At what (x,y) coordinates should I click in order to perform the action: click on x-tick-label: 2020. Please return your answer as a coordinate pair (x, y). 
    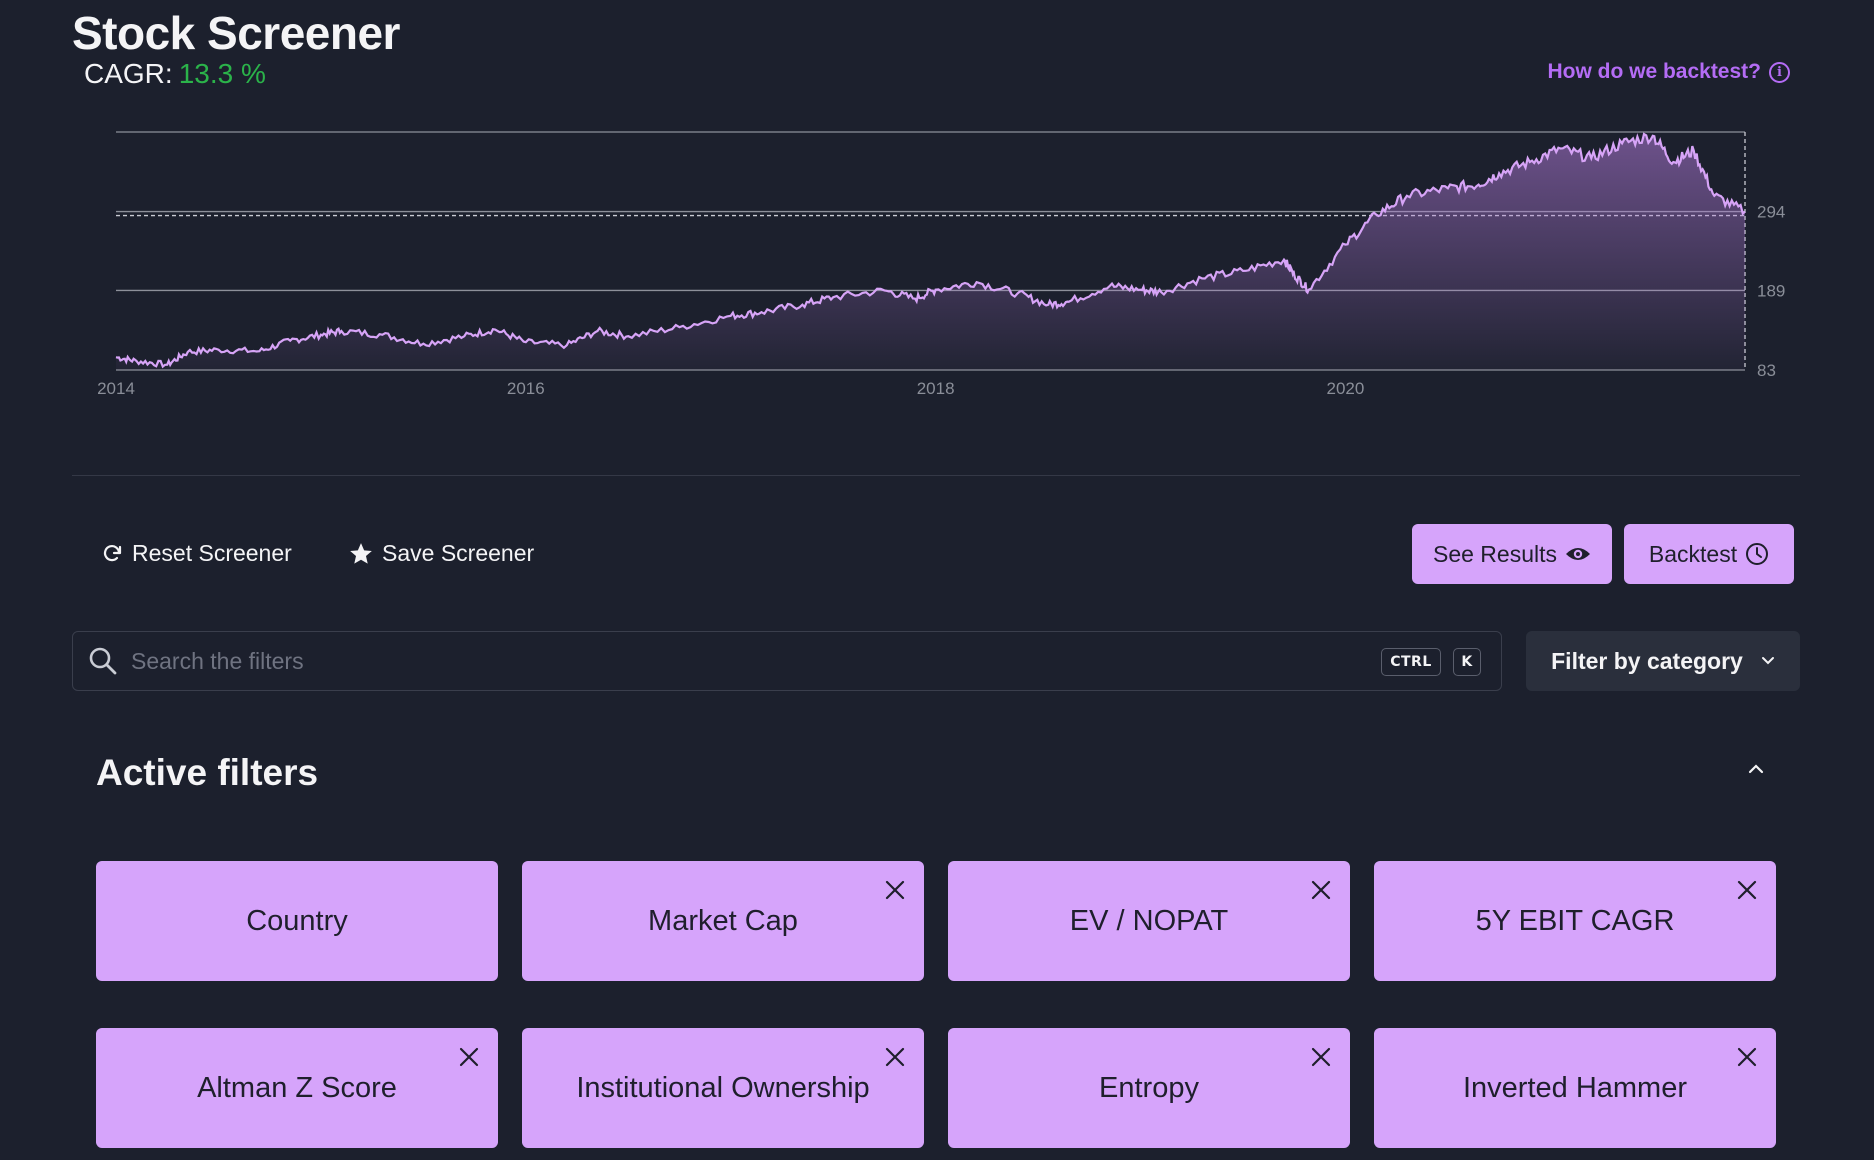
    Looking at the image, I should click on (1346, 388).